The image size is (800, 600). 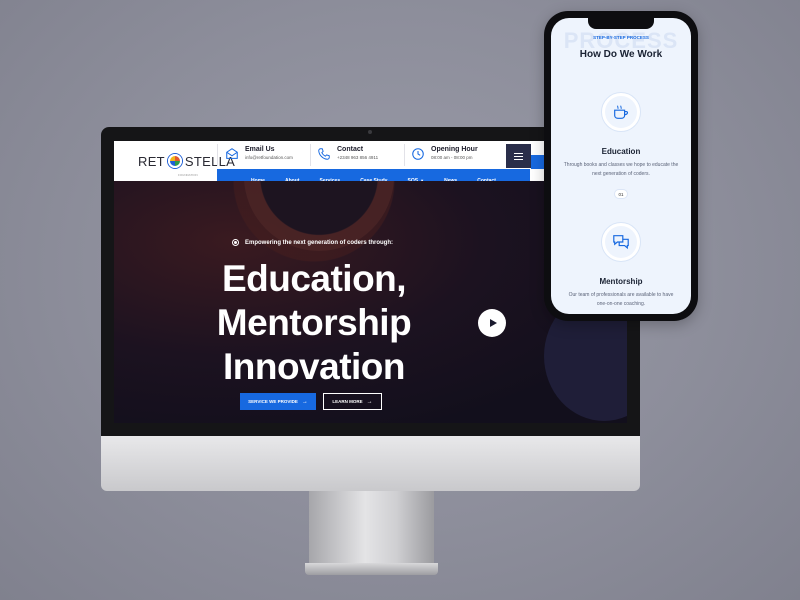 I want to click on education-icon-circle, so click(x=621, y=112).